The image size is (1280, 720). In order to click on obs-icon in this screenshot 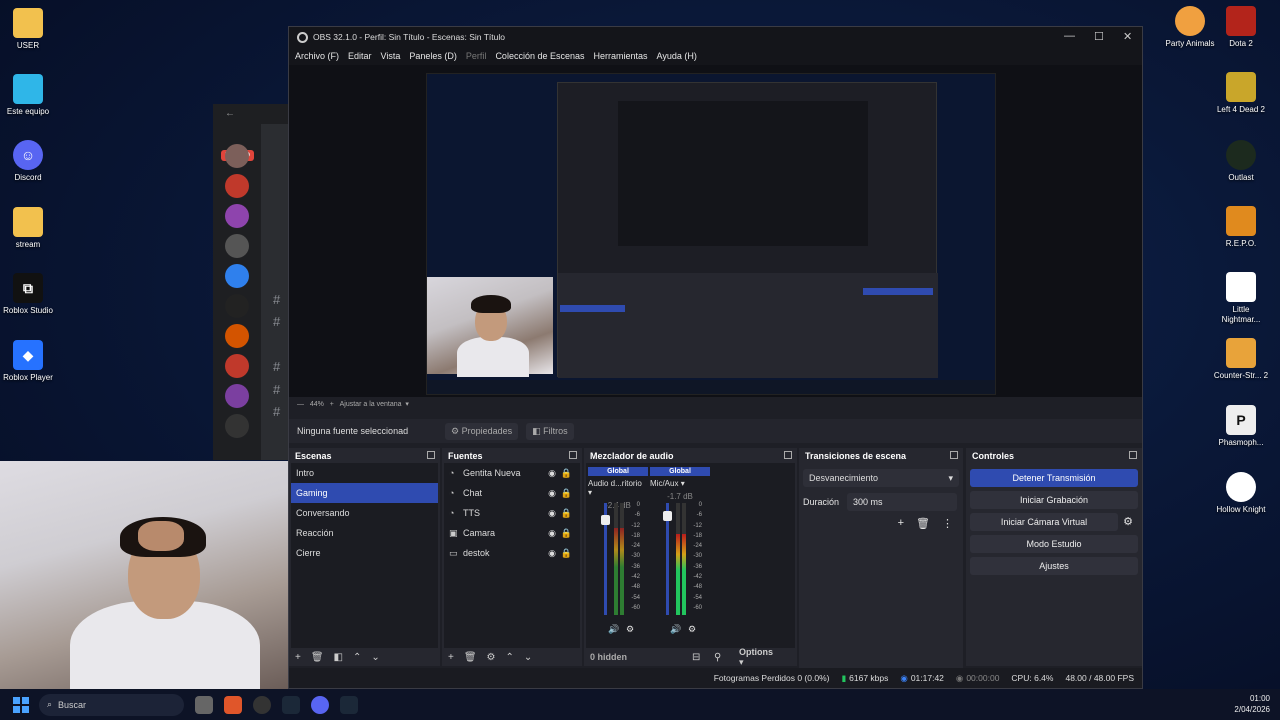, I will do `click(262, 704)`.